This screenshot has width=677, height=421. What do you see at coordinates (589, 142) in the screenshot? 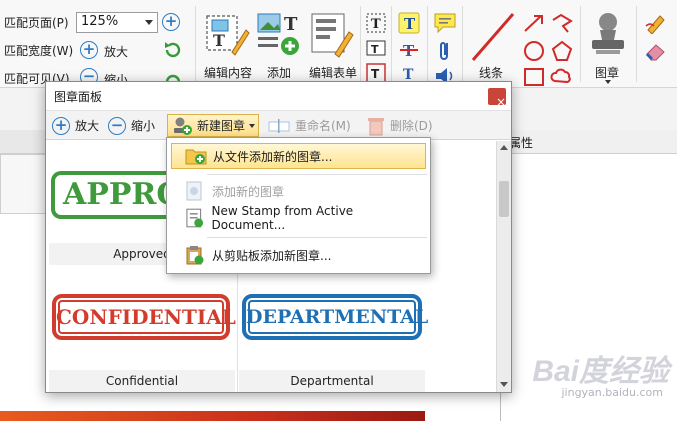
I see `properties-header: 属性` at bounding box center [589, 142].